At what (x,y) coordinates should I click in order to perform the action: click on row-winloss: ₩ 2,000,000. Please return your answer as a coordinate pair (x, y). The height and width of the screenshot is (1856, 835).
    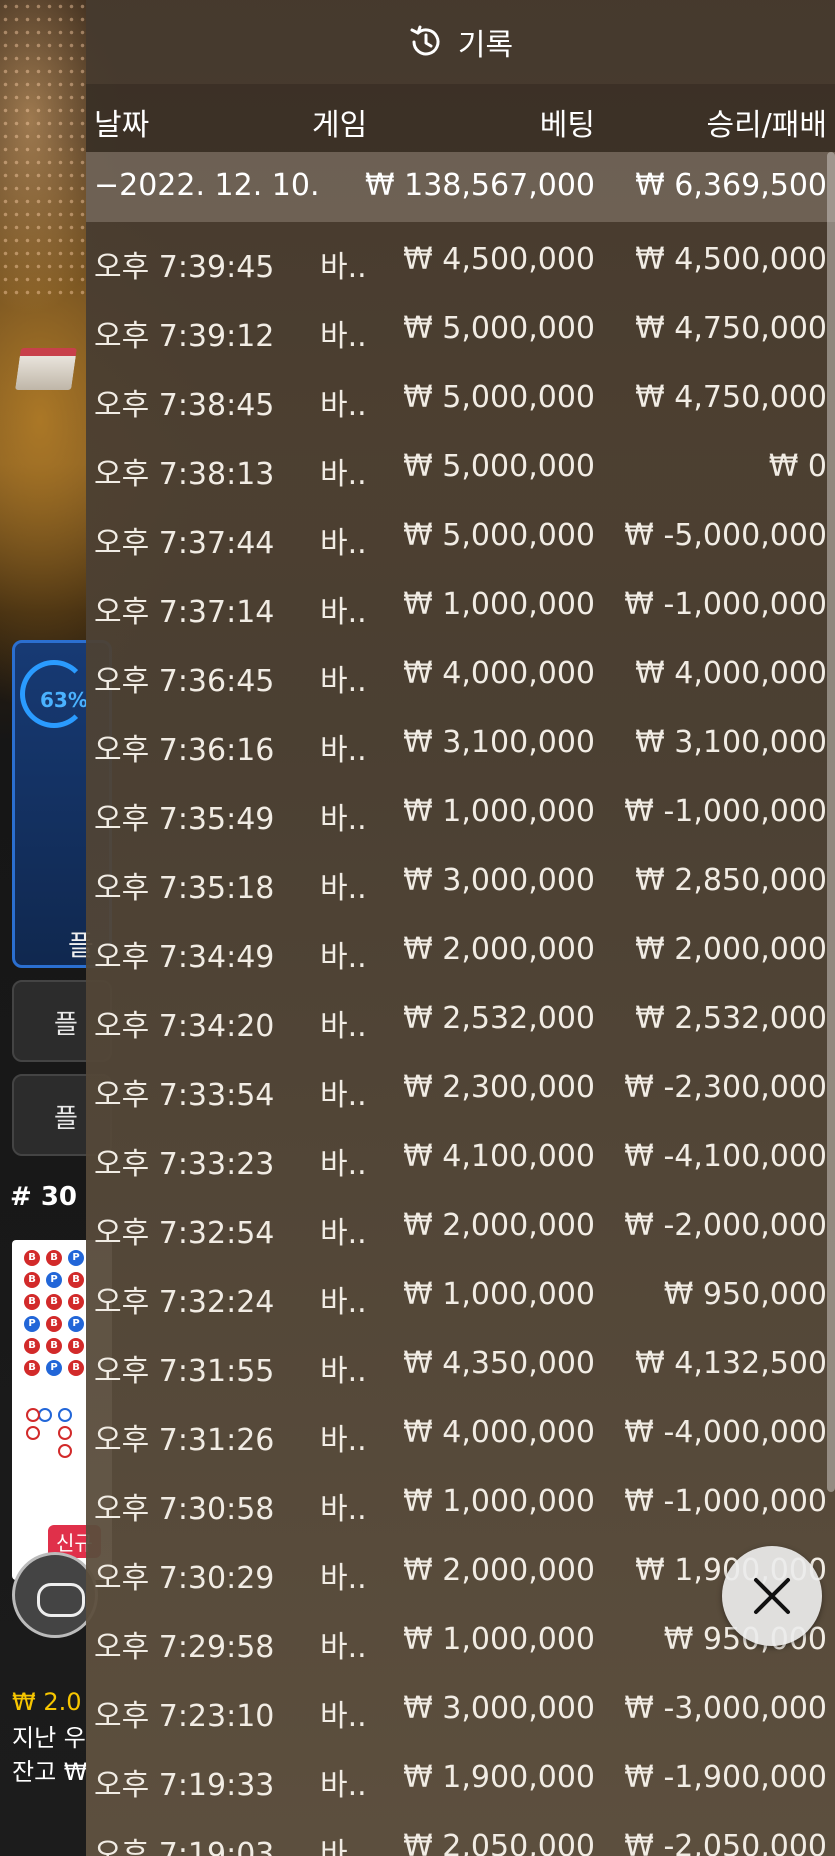
    Looking at the image, I should click on (731, 949).